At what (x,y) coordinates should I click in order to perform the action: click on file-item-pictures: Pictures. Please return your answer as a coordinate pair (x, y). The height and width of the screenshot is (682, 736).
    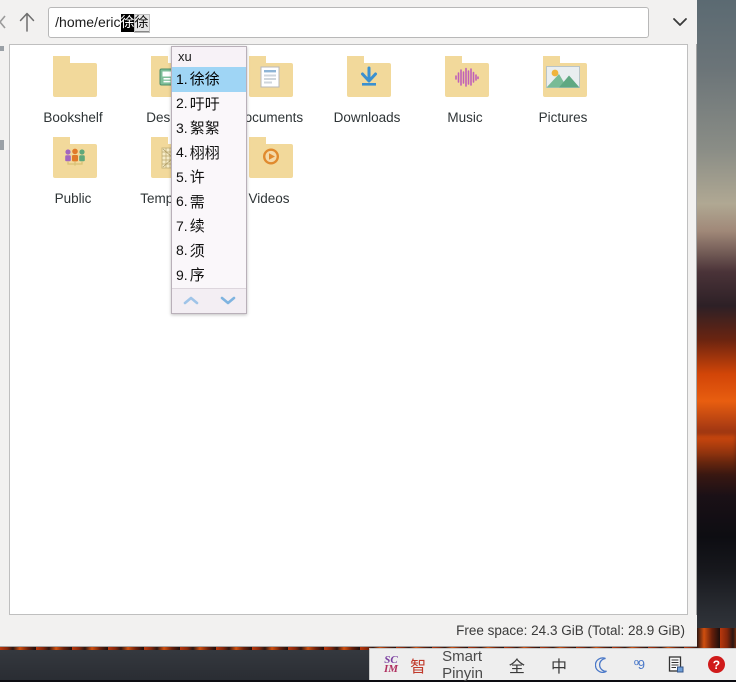
    Looking at the image, I should click on (563, 91).